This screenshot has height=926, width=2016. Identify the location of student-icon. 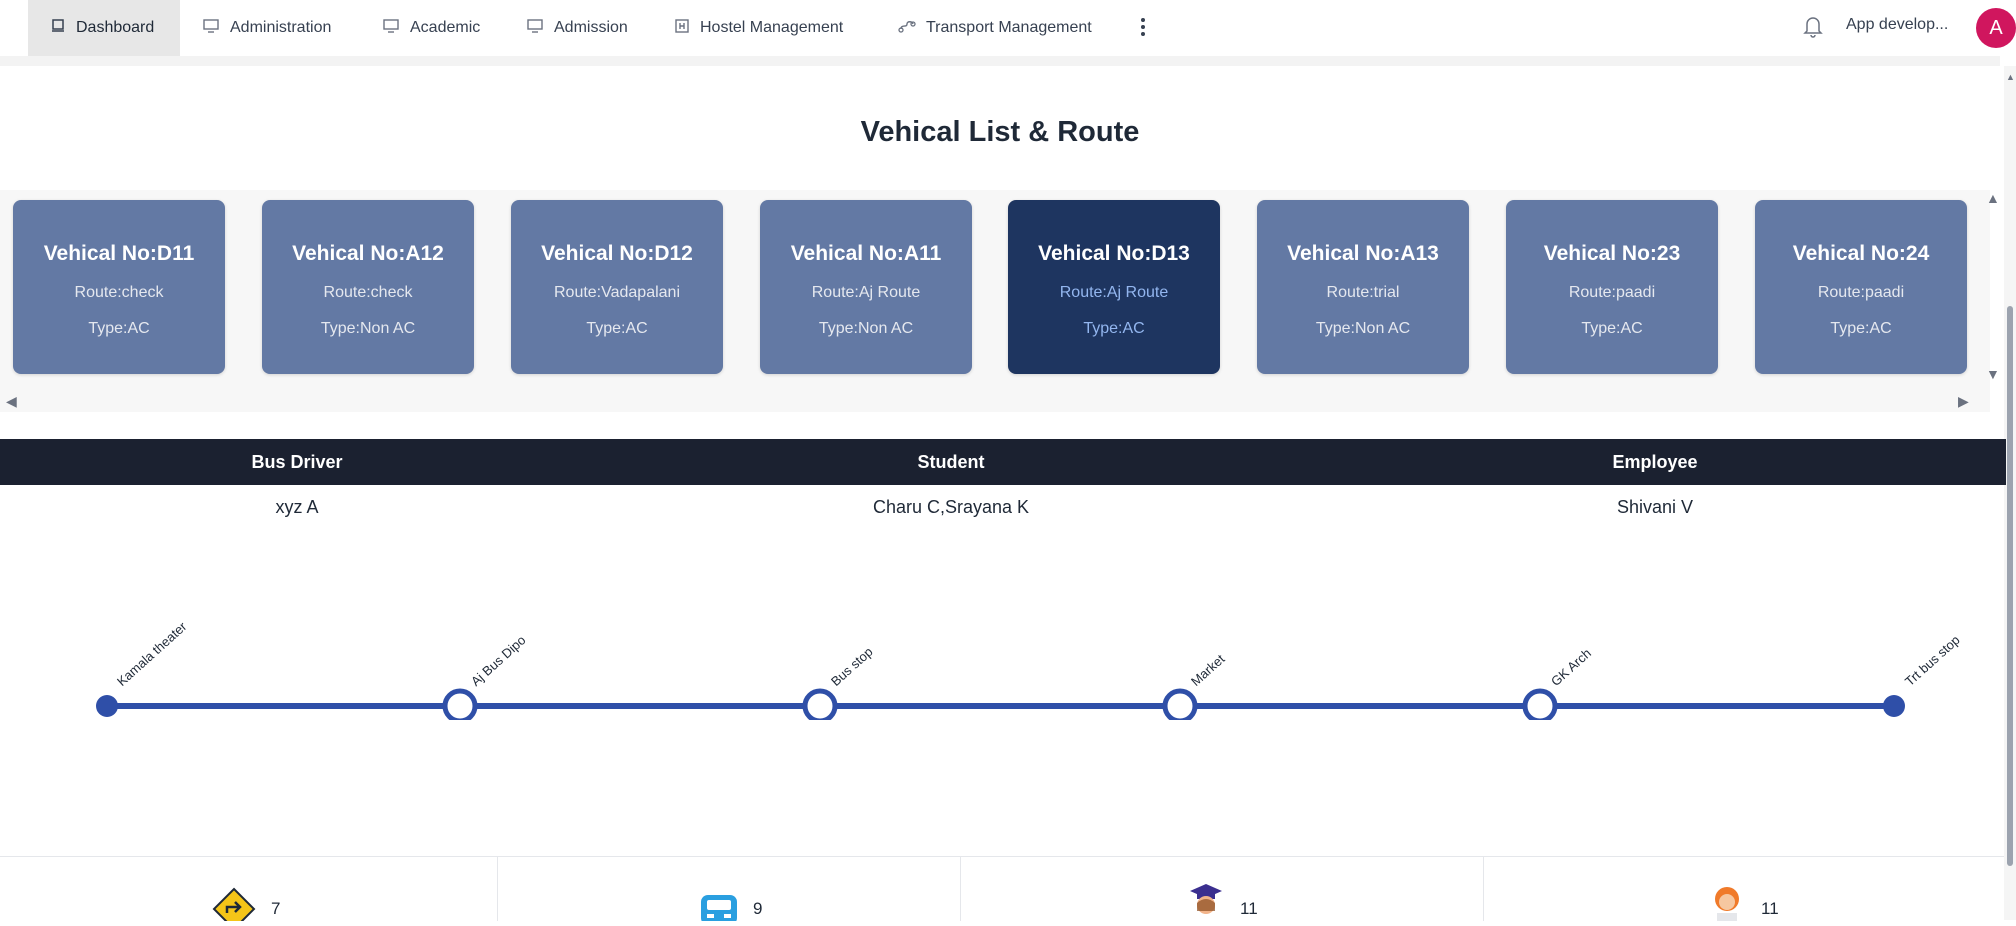
(1206, 903).